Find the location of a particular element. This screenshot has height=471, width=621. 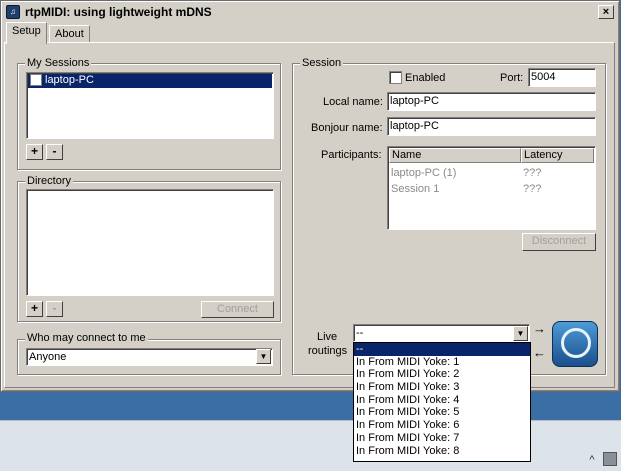

my-sessions-label: My Sessions is located at coordinates (58, 63).